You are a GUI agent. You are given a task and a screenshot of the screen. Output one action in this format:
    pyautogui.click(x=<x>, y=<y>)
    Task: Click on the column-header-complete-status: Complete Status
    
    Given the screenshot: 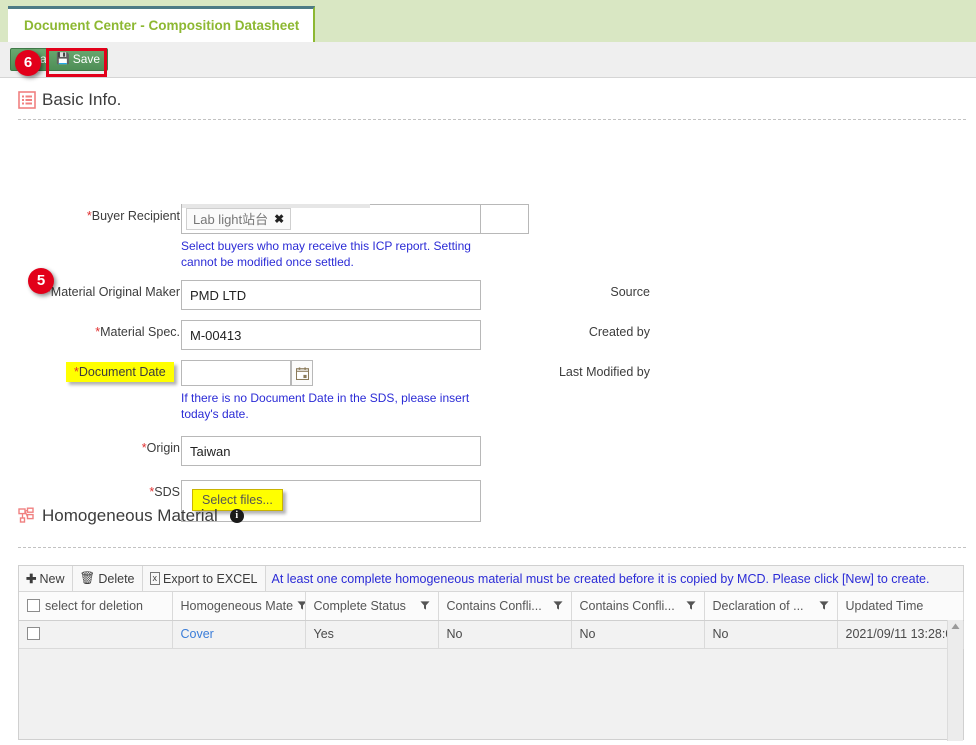 What is the action you would take?
    pyautogui.click(x=372, y=606)
    